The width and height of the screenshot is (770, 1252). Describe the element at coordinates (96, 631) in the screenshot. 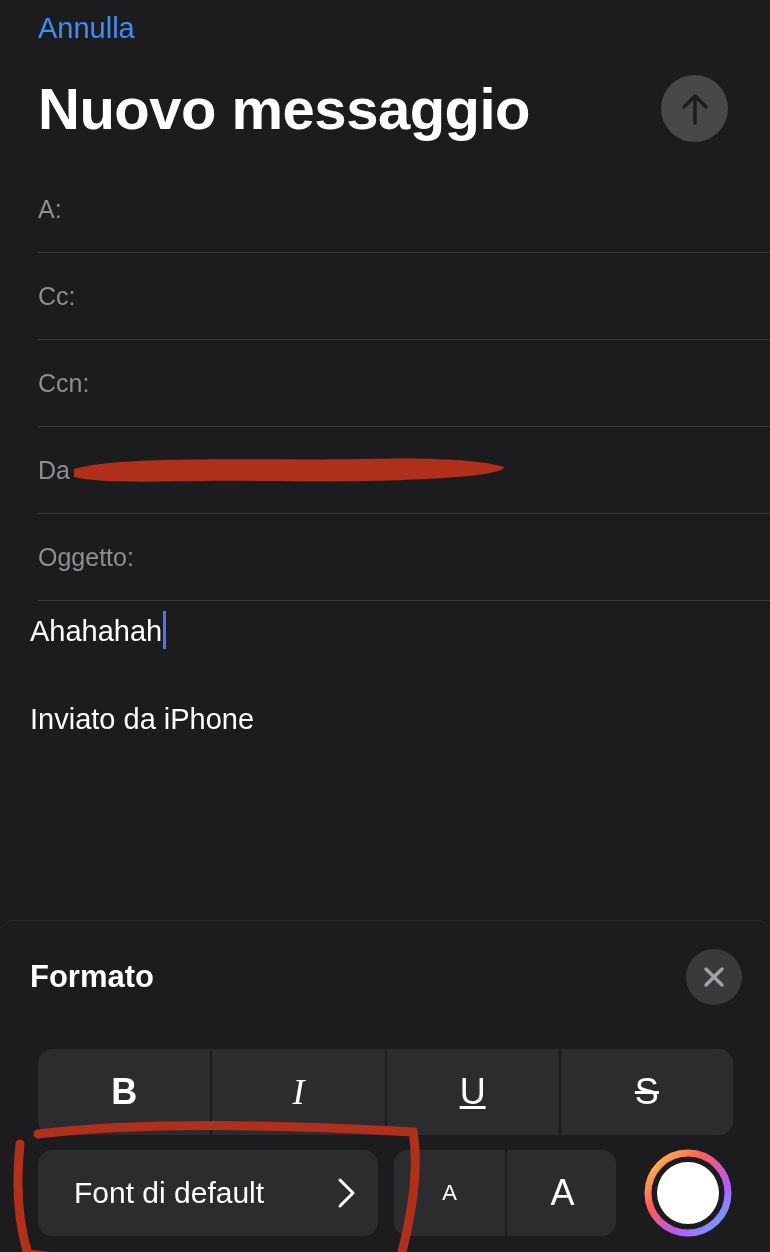

I see `body-text: Ahahahah` at that location.